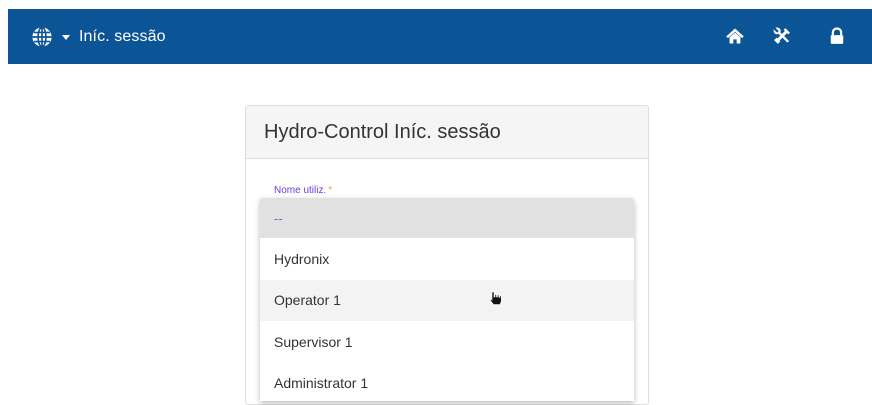 This screenshot has width=872, height=405. What do you see at coordinates (330, 190) in the screenshot?
I see `required-marker: *` at bounding box center [330, 190].